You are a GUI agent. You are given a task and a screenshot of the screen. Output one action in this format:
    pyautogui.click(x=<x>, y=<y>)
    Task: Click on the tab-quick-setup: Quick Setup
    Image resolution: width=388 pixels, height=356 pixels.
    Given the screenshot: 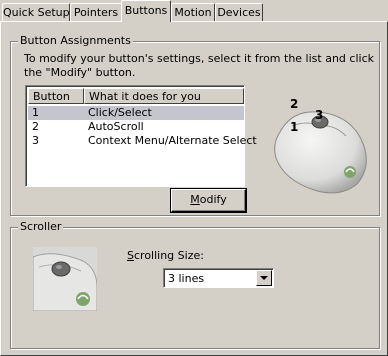 What is the action you would take?
    pyautogui.click(x=36, y=12)
    